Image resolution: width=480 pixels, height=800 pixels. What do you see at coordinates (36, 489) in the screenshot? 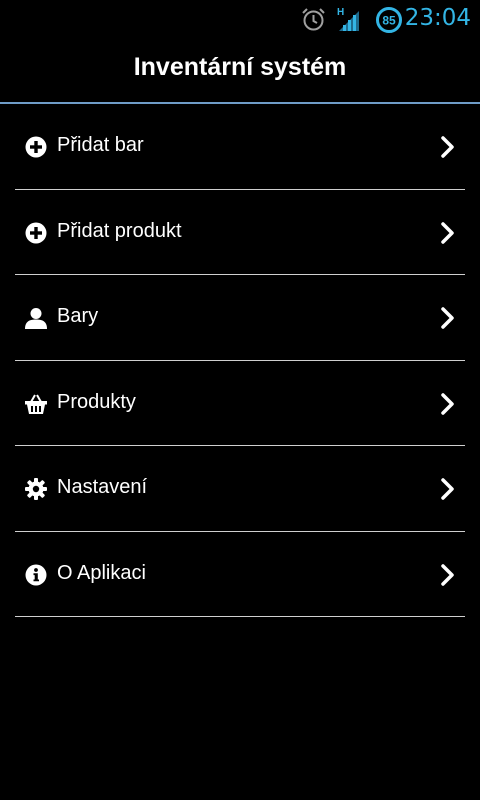
I see `gear-icon` at bounding box center [36, 489].